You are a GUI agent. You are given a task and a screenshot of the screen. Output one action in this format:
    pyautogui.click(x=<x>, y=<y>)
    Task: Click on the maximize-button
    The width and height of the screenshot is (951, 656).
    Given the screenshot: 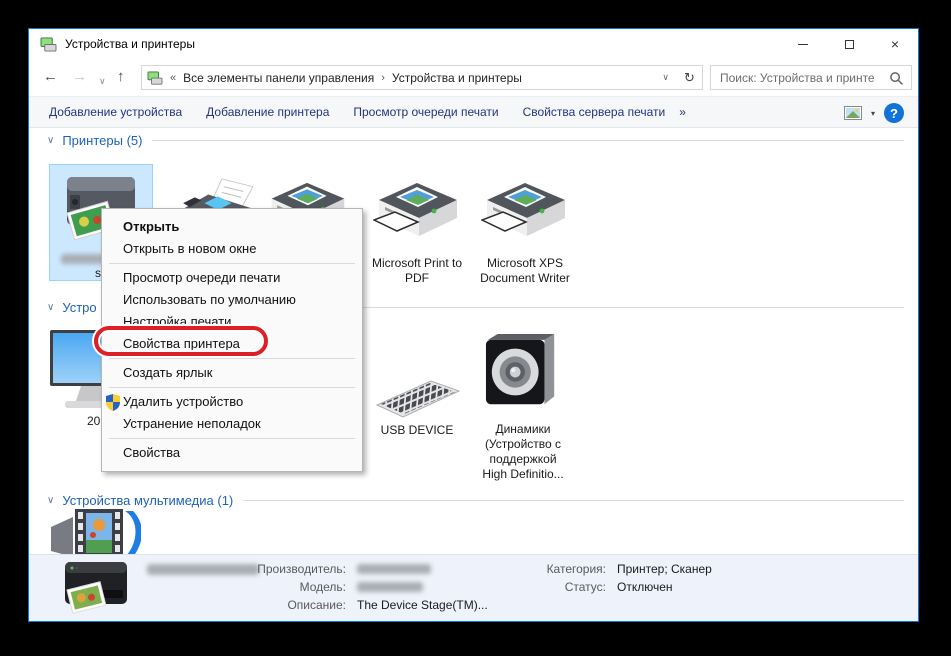 What is the action you would take?
    pyautogui.click(x=849, y=44)
    